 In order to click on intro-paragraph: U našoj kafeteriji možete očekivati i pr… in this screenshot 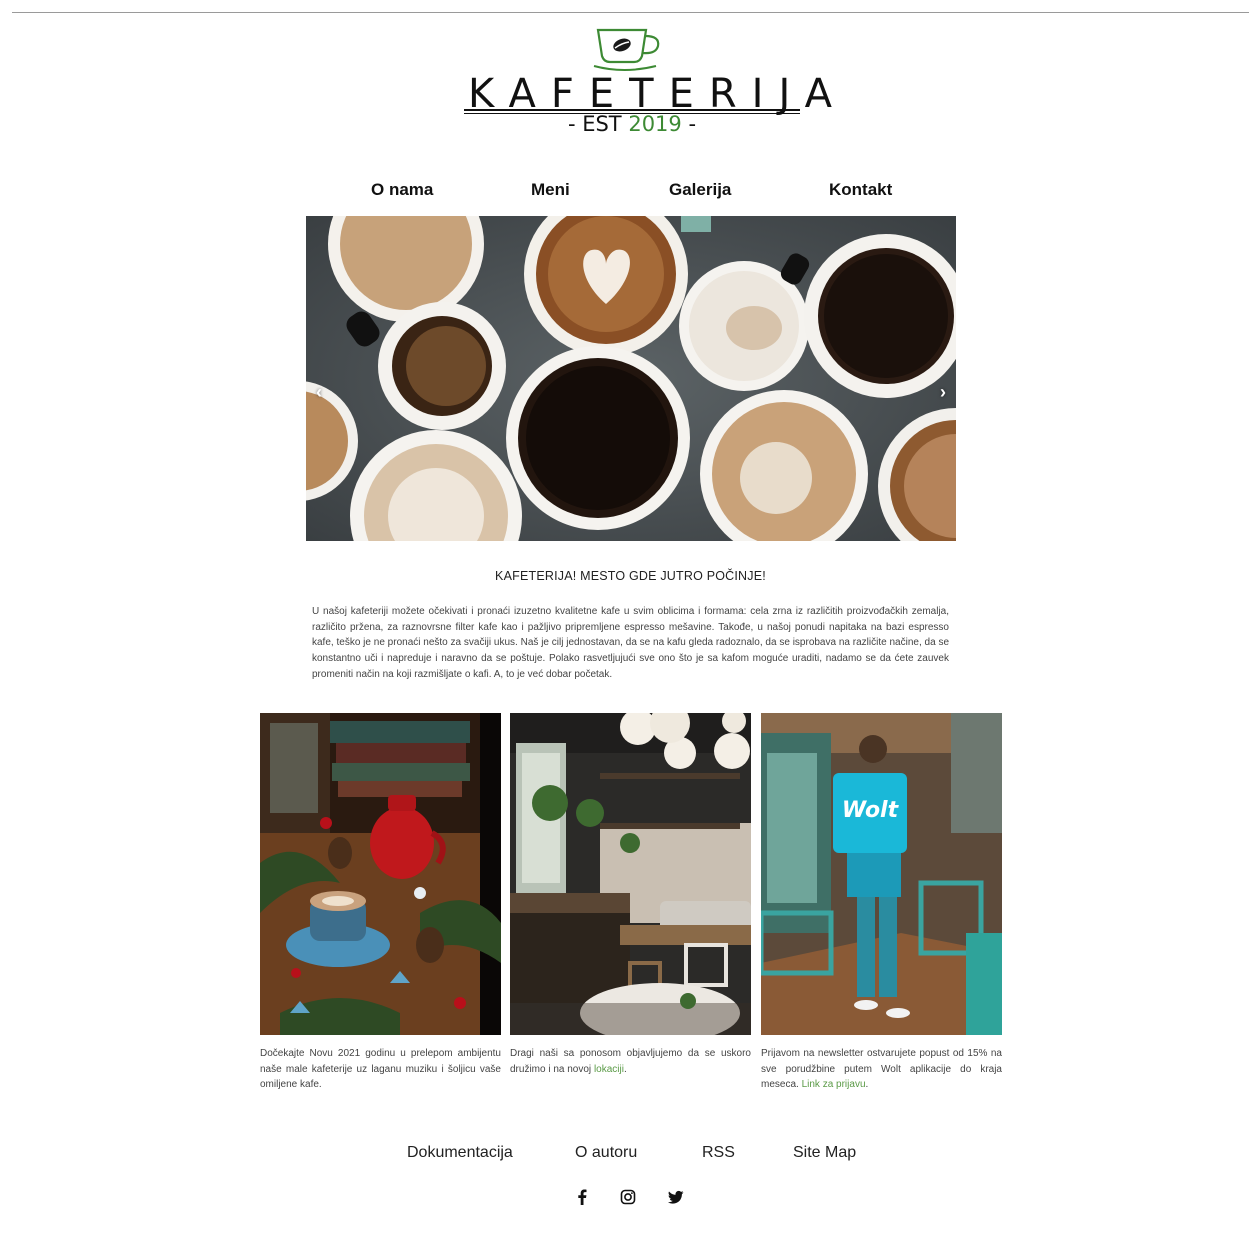, I will do `click(630, 643)`.